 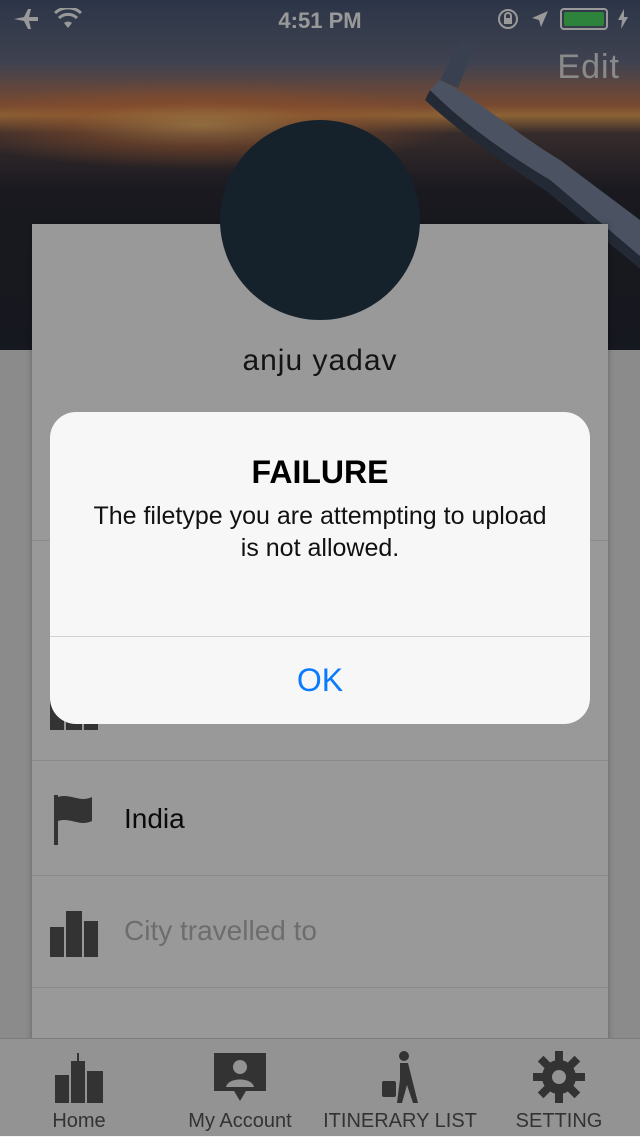 I want to click on alert-ok-button: OK, so click(x=320, y=680).